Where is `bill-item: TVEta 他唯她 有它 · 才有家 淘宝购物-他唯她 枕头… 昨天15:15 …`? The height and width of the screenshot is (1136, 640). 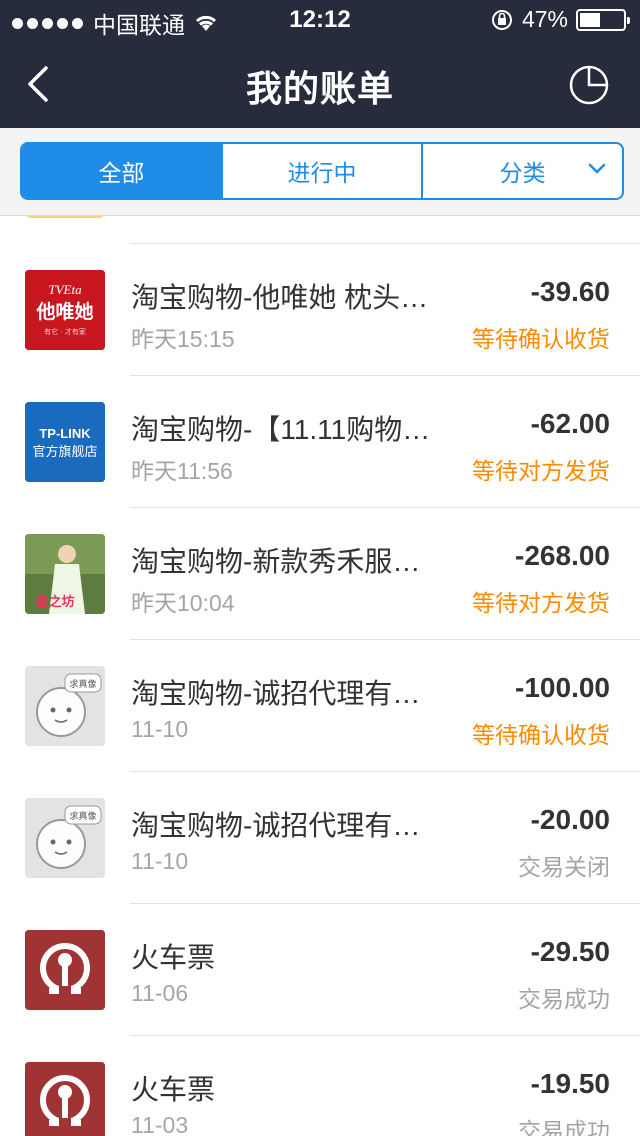
bill-item: TVEta 他唯她 有它 · 才有家 淘宝购物-他唯她 枕头… 昨天15:15 … is located at coordinates (320, 310).